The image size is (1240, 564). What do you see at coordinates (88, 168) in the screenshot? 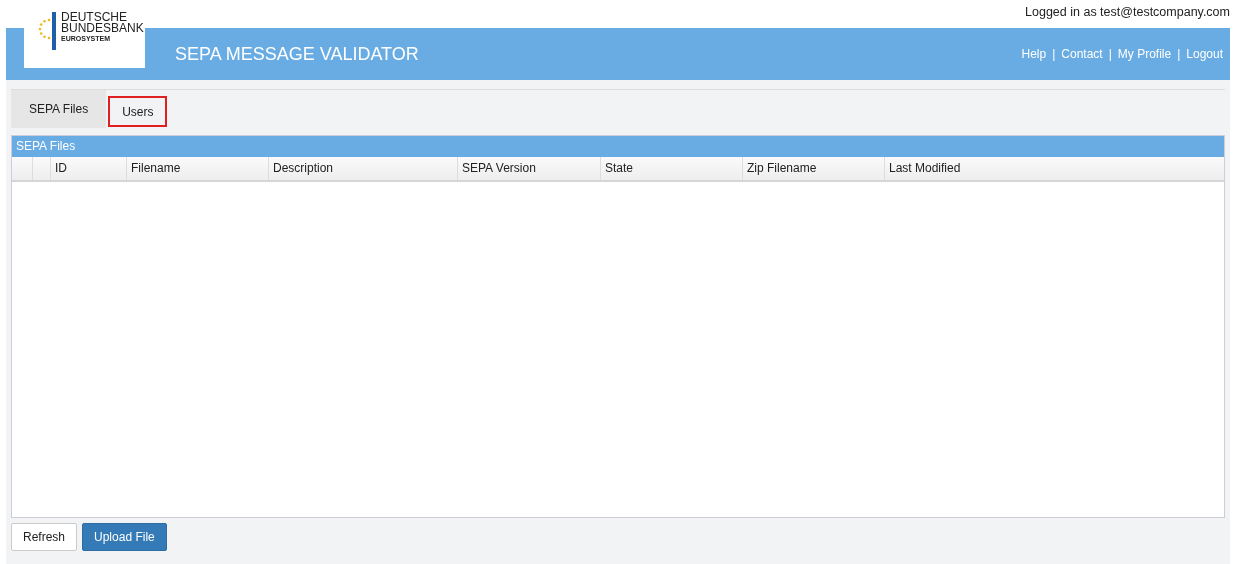
I see `column-header: ID` at bounding box center [88, 168].